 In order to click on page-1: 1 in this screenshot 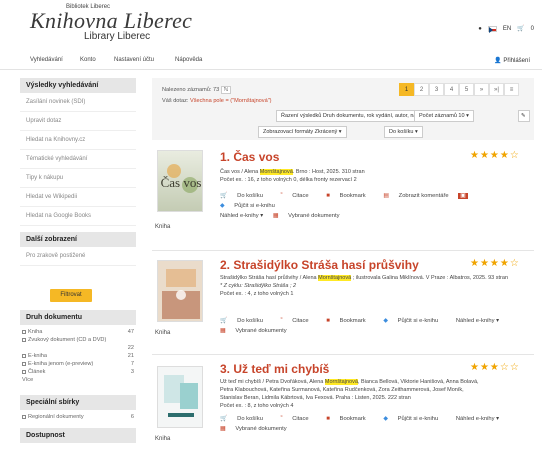, I will do `click(406, 89)`.